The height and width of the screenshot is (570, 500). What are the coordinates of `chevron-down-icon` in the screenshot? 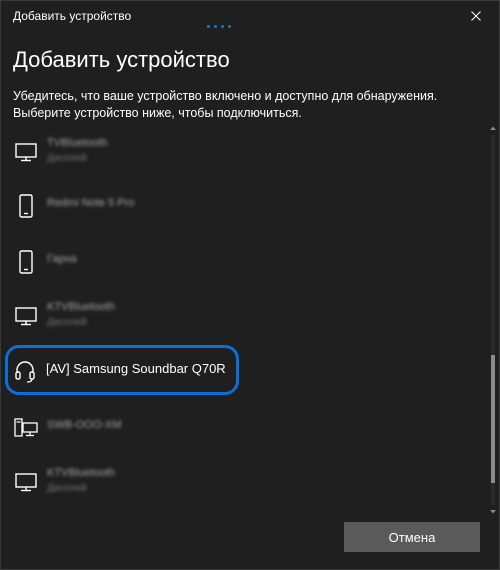 It's located at (493, 512).